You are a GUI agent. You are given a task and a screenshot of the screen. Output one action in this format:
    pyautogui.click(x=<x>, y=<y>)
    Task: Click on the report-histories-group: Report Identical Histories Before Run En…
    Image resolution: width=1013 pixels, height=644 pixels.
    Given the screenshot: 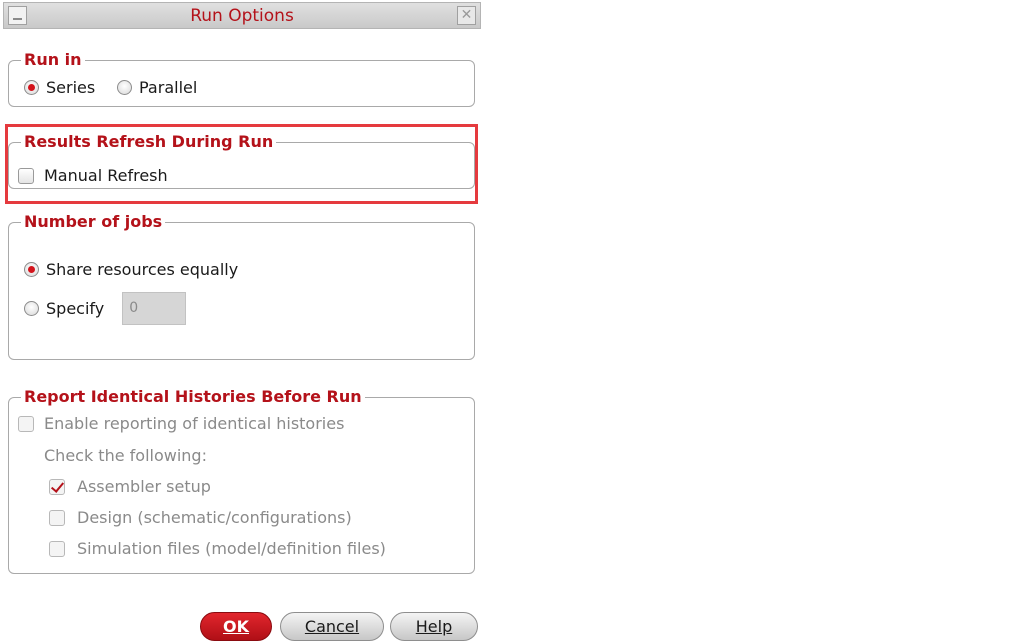 What is the action you would take?
    pyautogui.click(x=241, y=480)
    